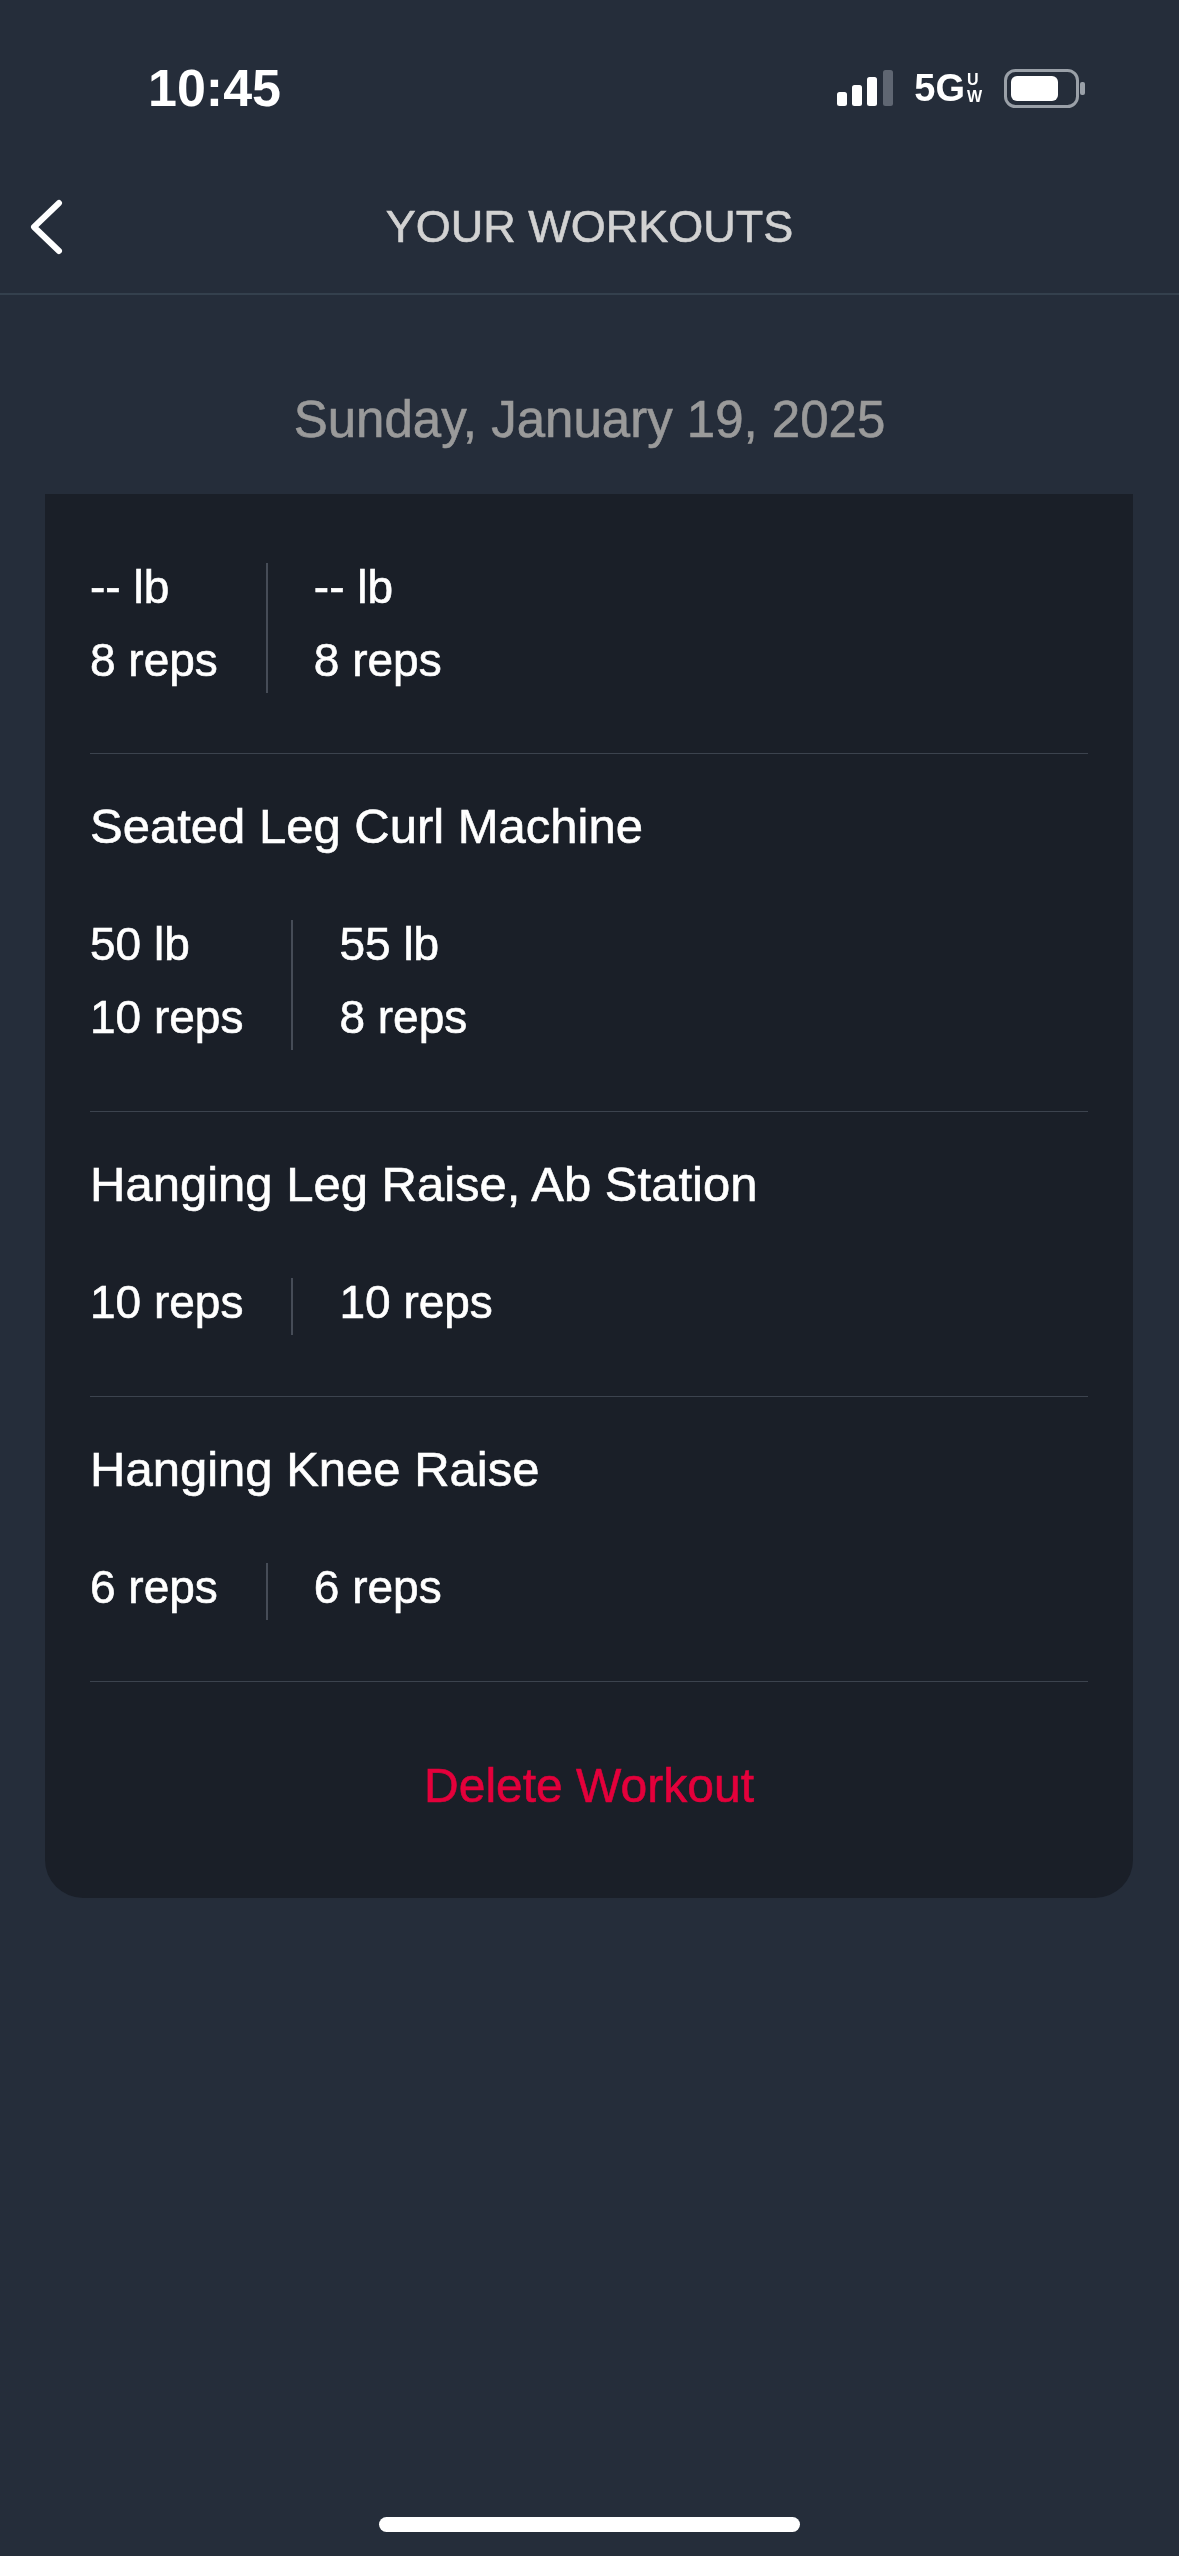  I want to click on exercise-name: Seated Leg Curl Machine, so click(366, 826).